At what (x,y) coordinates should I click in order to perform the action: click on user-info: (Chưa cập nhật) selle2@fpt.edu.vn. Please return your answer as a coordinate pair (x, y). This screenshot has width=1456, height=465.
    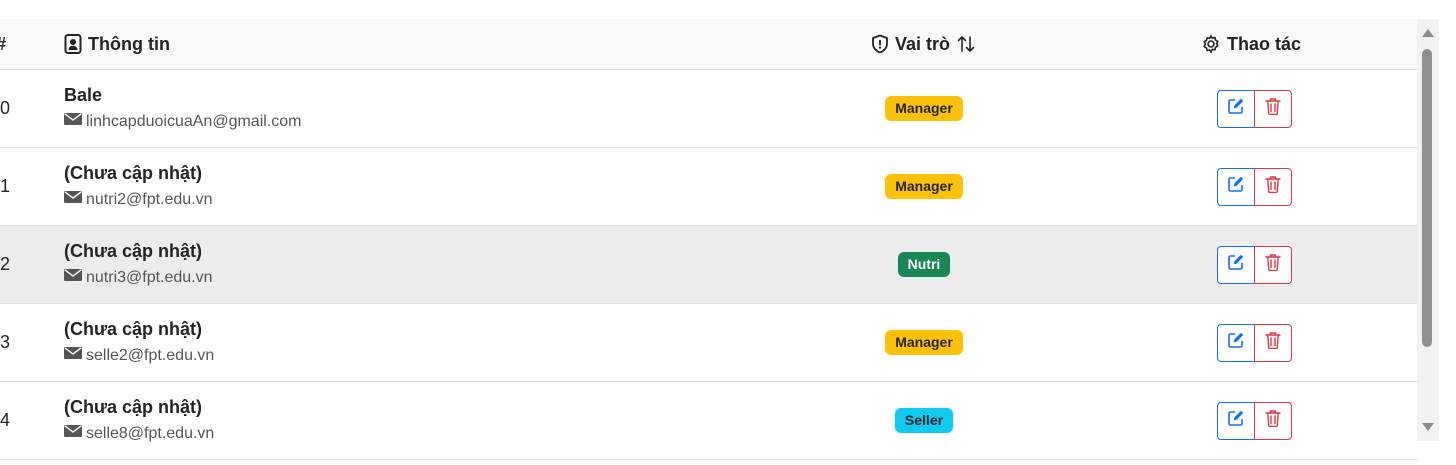
    Looking at the image, I should click on (139, 341).